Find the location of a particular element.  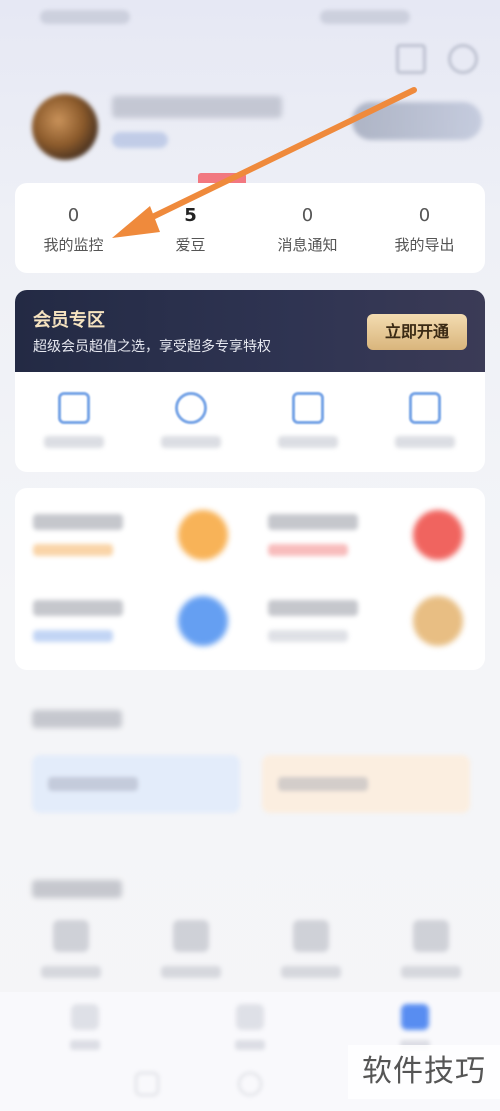

stat-label: 爱豆 is located at coordinates (190, 245).